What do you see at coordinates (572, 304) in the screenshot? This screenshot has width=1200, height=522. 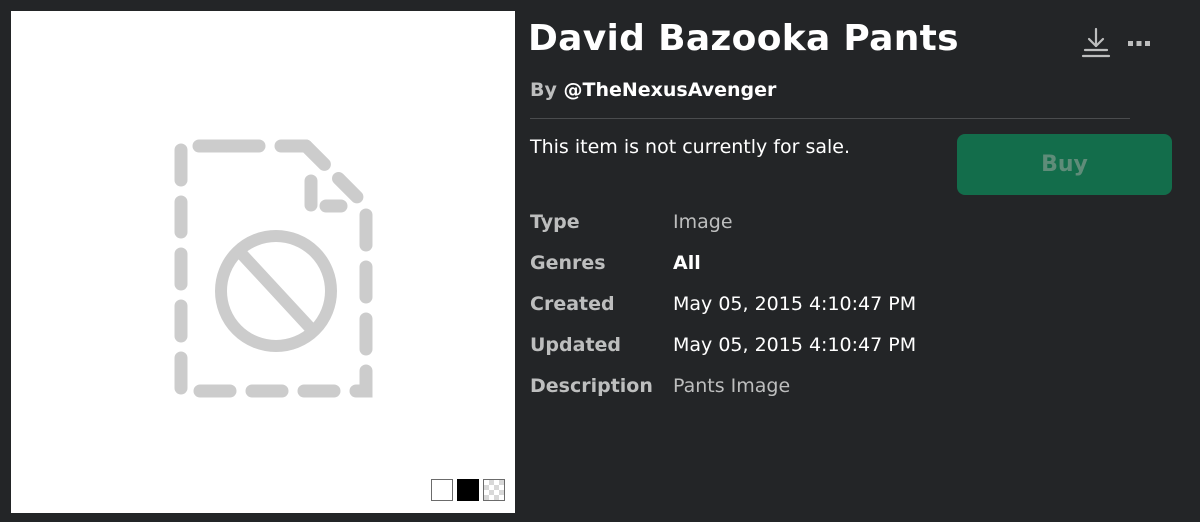 I see `detail-label: Created` at bounding box center [572, 304].